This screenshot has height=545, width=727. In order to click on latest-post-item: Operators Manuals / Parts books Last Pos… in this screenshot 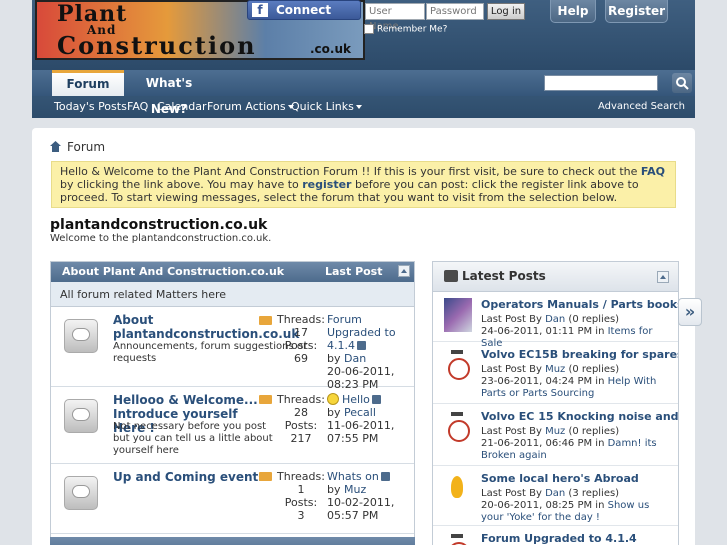, I will do `click(555, 320)`.